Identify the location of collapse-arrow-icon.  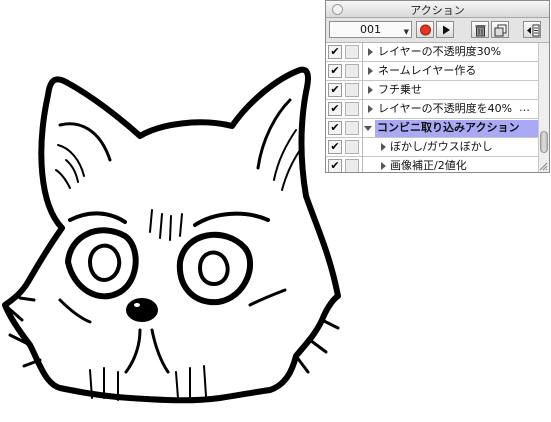
(368, 128).